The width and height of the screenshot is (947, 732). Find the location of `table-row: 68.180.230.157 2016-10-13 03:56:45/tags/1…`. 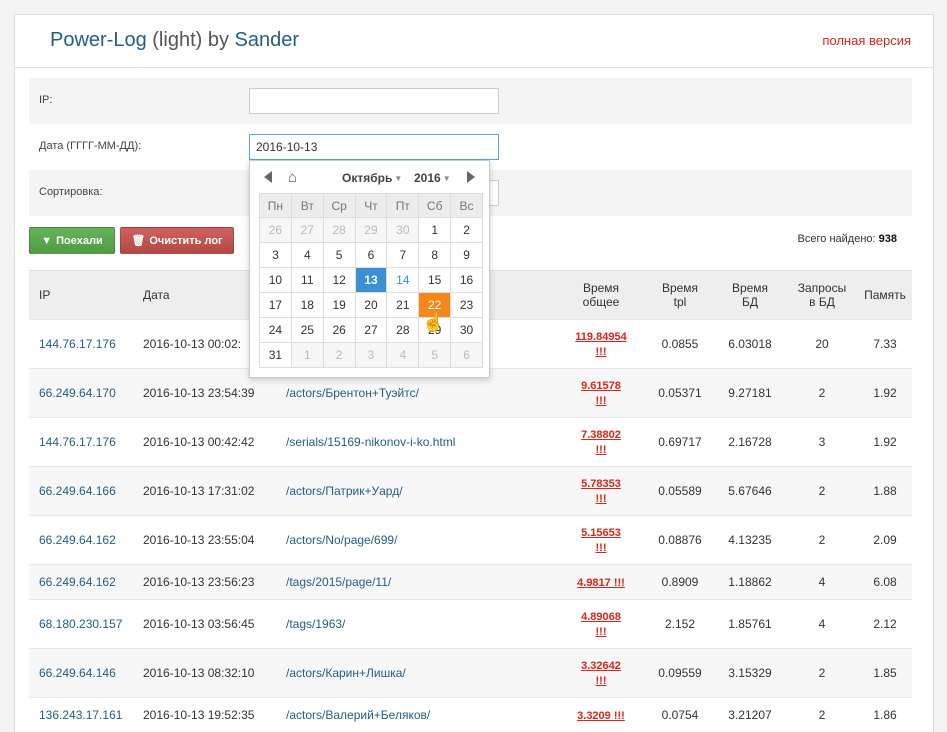

table-row: 68.180.230.157 2016-10-13 03:56:45/tags/1… is located at coordinates (470, 624).